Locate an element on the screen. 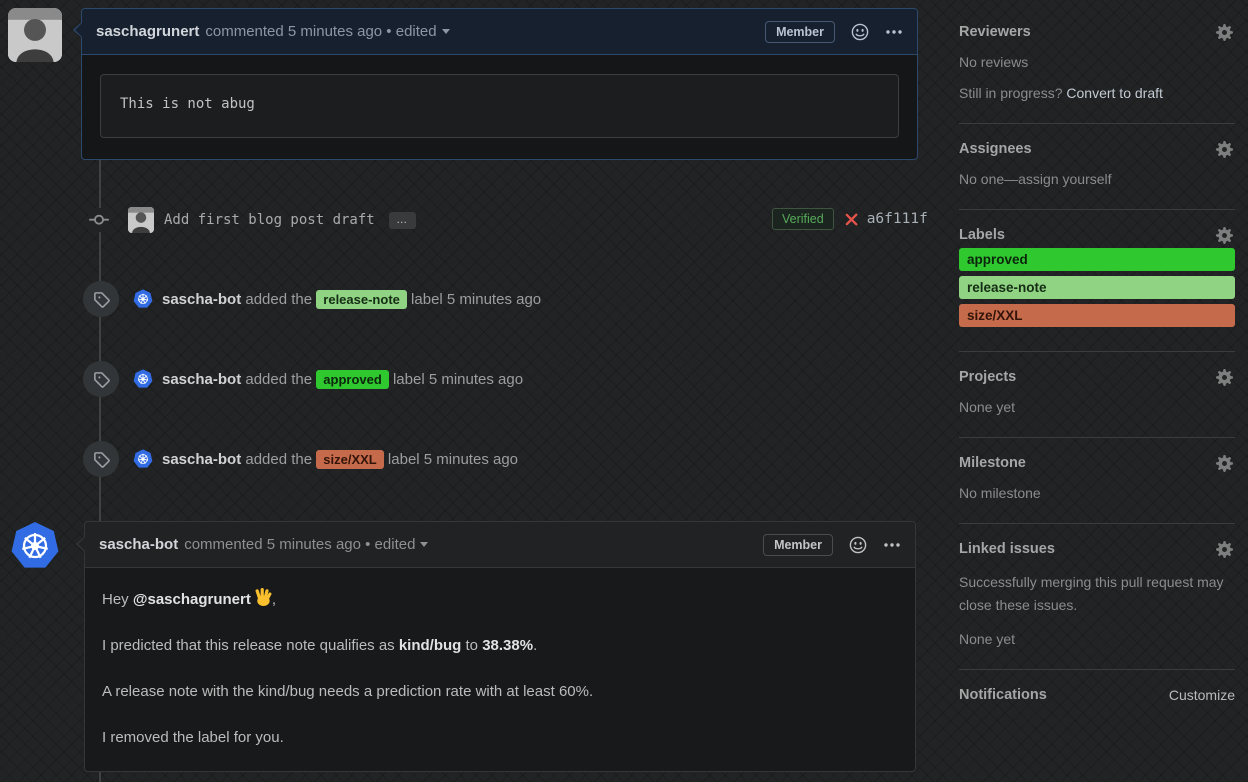 This screenshot has width=1248, height=782. projects-title: Projects is located at coordinates (988, 377).